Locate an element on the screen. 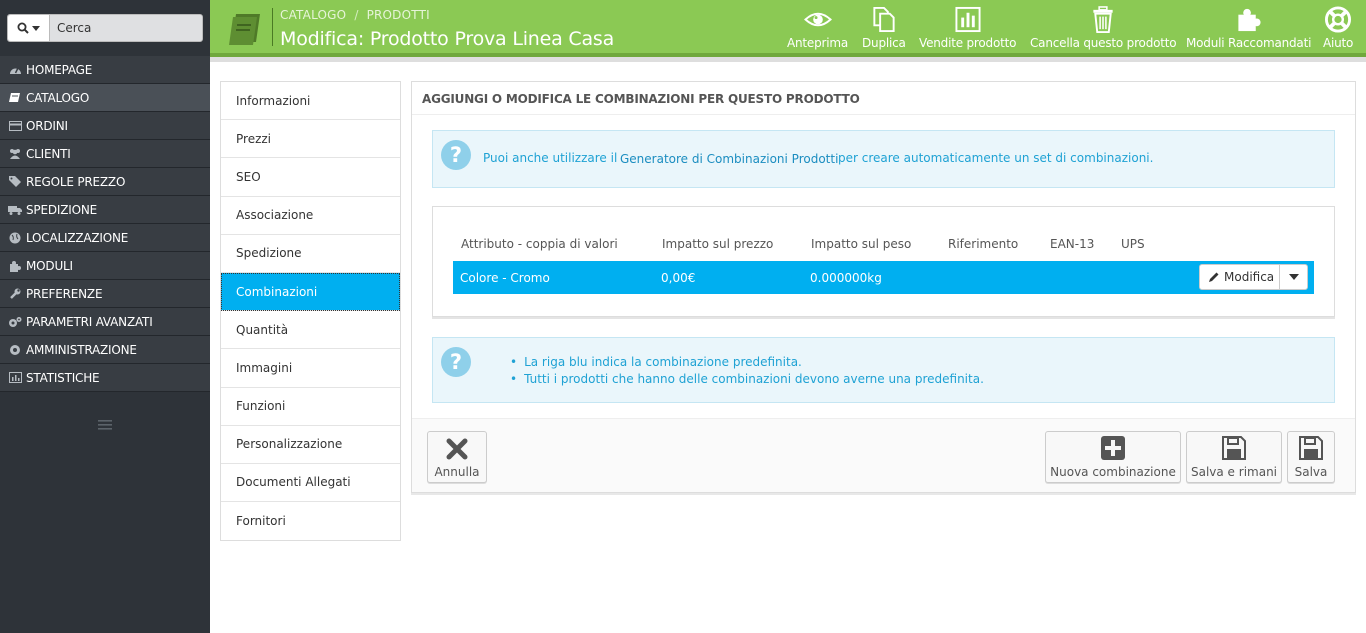  tab-combinazioni: Combinazioni is located at coordinates (310, 292).